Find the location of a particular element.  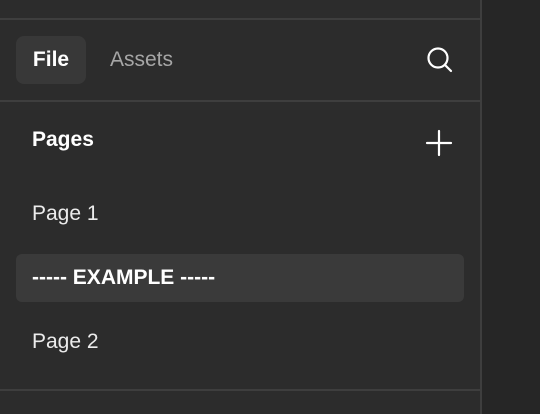

plus-icon is located at coordinates (439, 143).